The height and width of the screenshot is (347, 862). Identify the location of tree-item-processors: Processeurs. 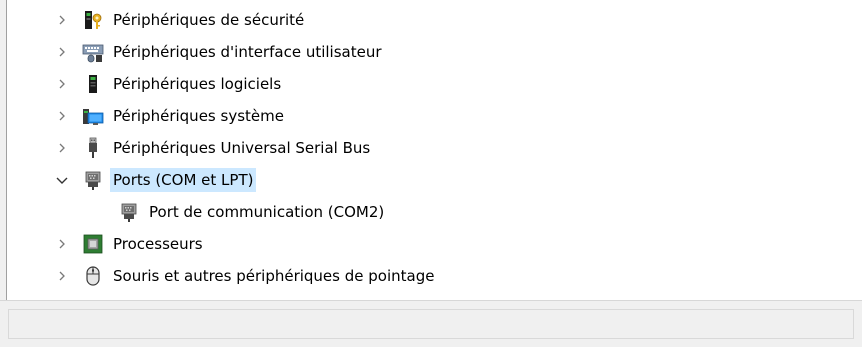
(130, 244).